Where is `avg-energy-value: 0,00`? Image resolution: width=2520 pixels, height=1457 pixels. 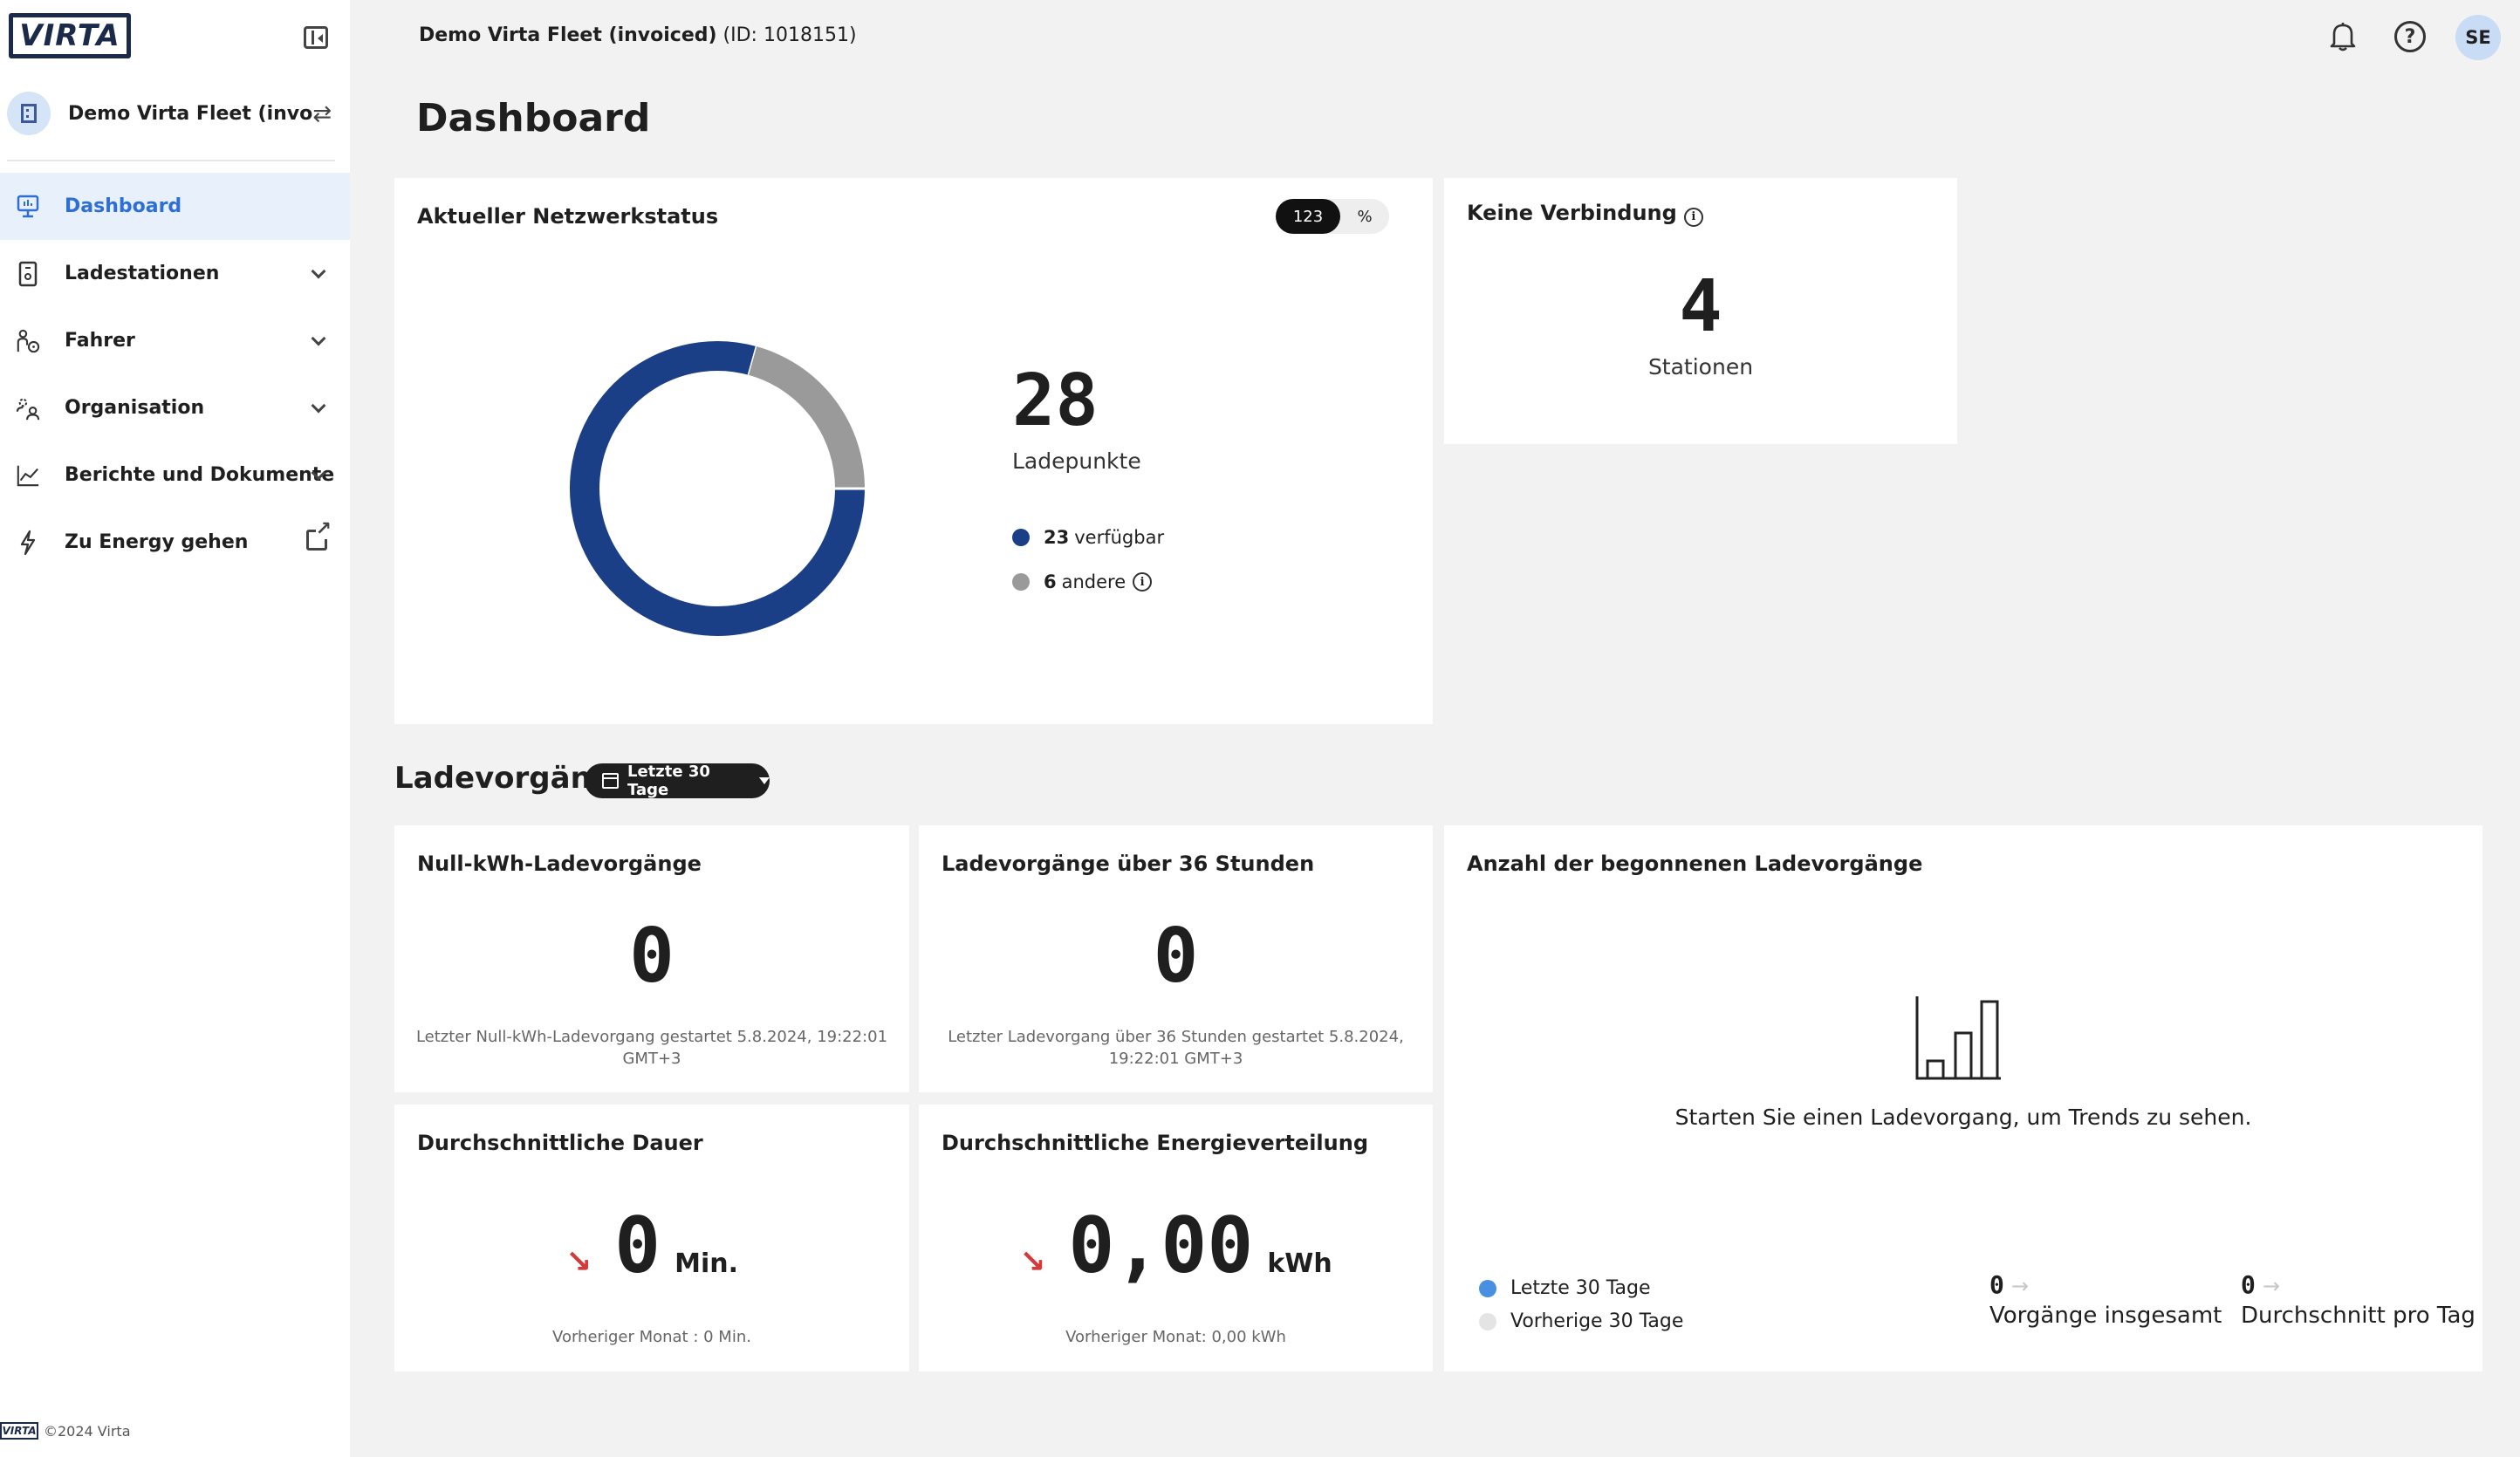
avg-energy-value: 0,00 is located at coordinates (1161, 1245).